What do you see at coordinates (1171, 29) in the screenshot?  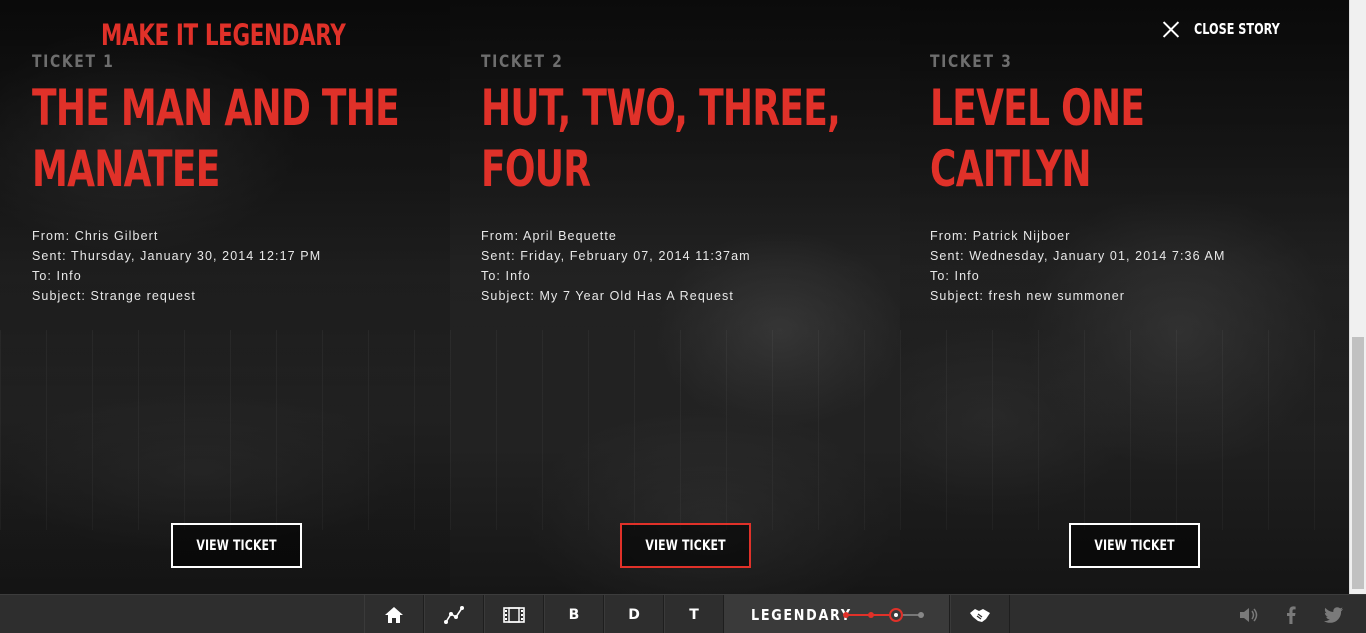 I see `close-icon` at bounding box center [1171, 29].